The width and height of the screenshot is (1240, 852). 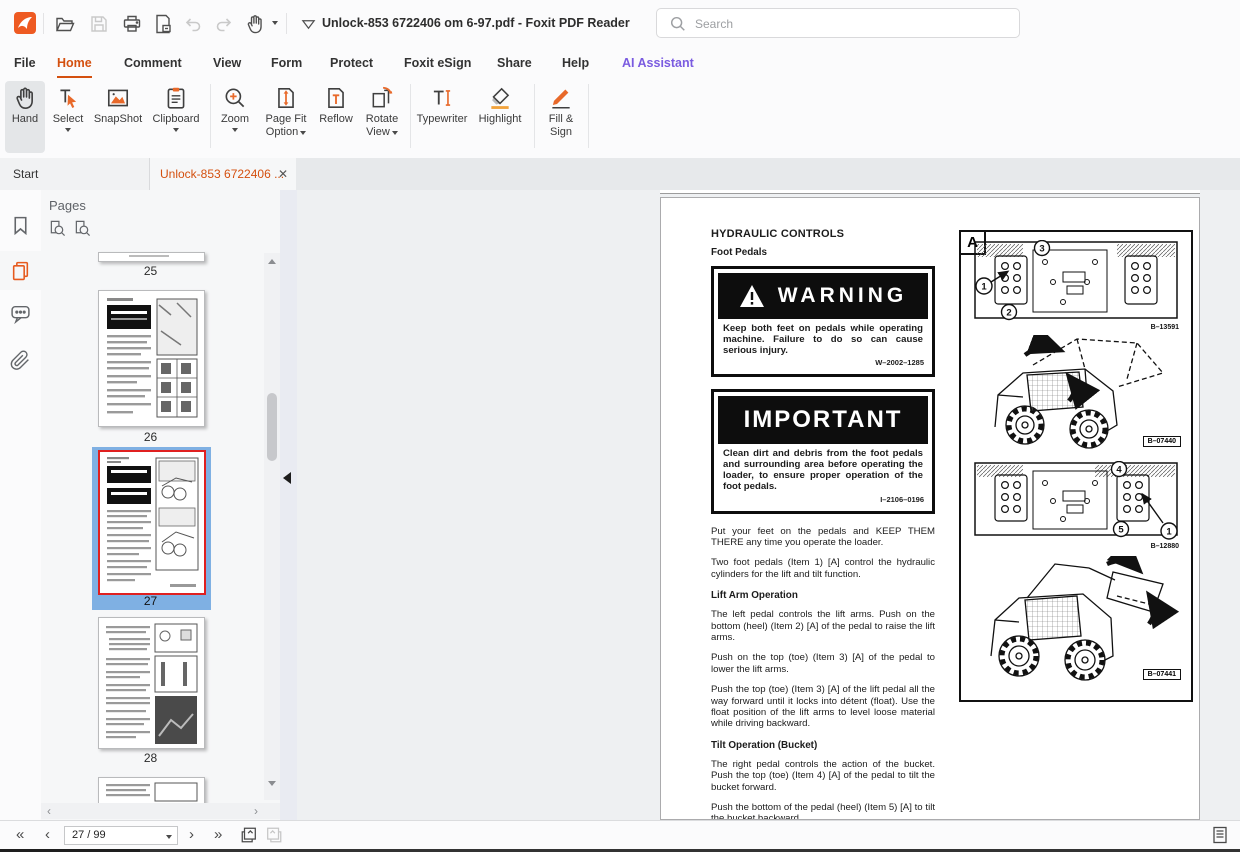 I want to click on thumbnail-label-27: 27, so click(x=150, y=601).